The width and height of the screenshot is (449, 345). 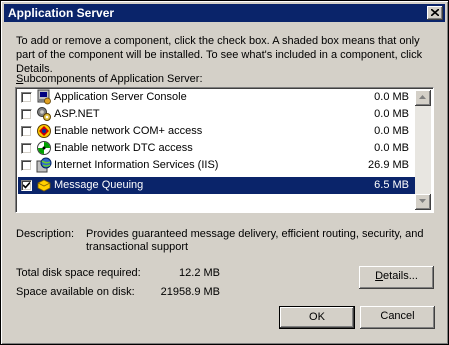 What do you see at coordinates (224, 13) in the screenshot?
I see `title-bar: Application Server` at bounding box center [224, 13].